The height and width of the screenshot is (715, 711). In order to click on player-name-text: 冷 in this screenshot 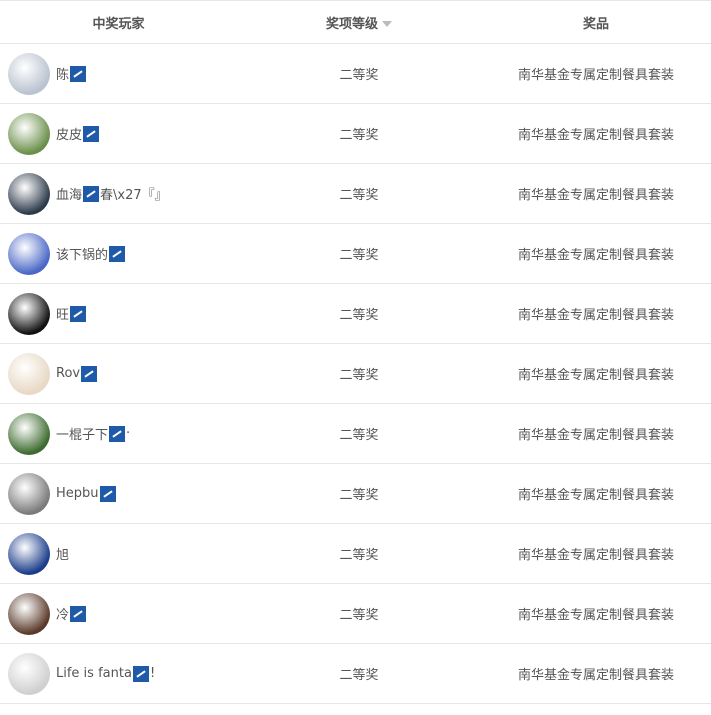, I will do `click(63, 615)`.